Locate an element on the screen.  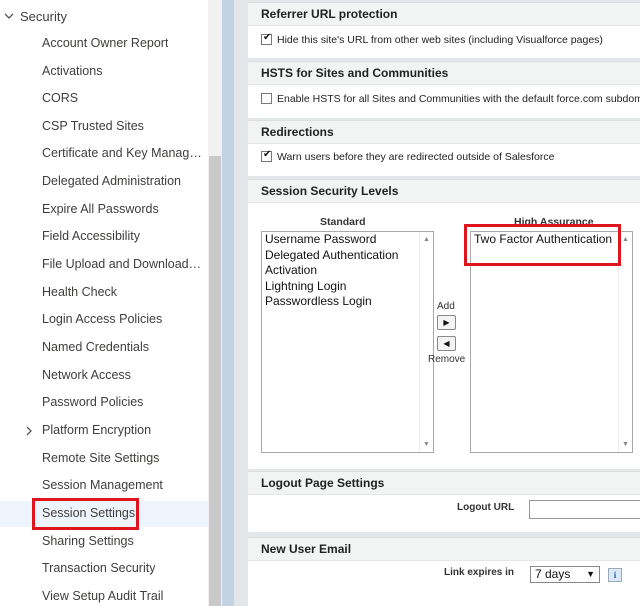
section-header: Referrer URL protection is located at coordinates (444, 14).